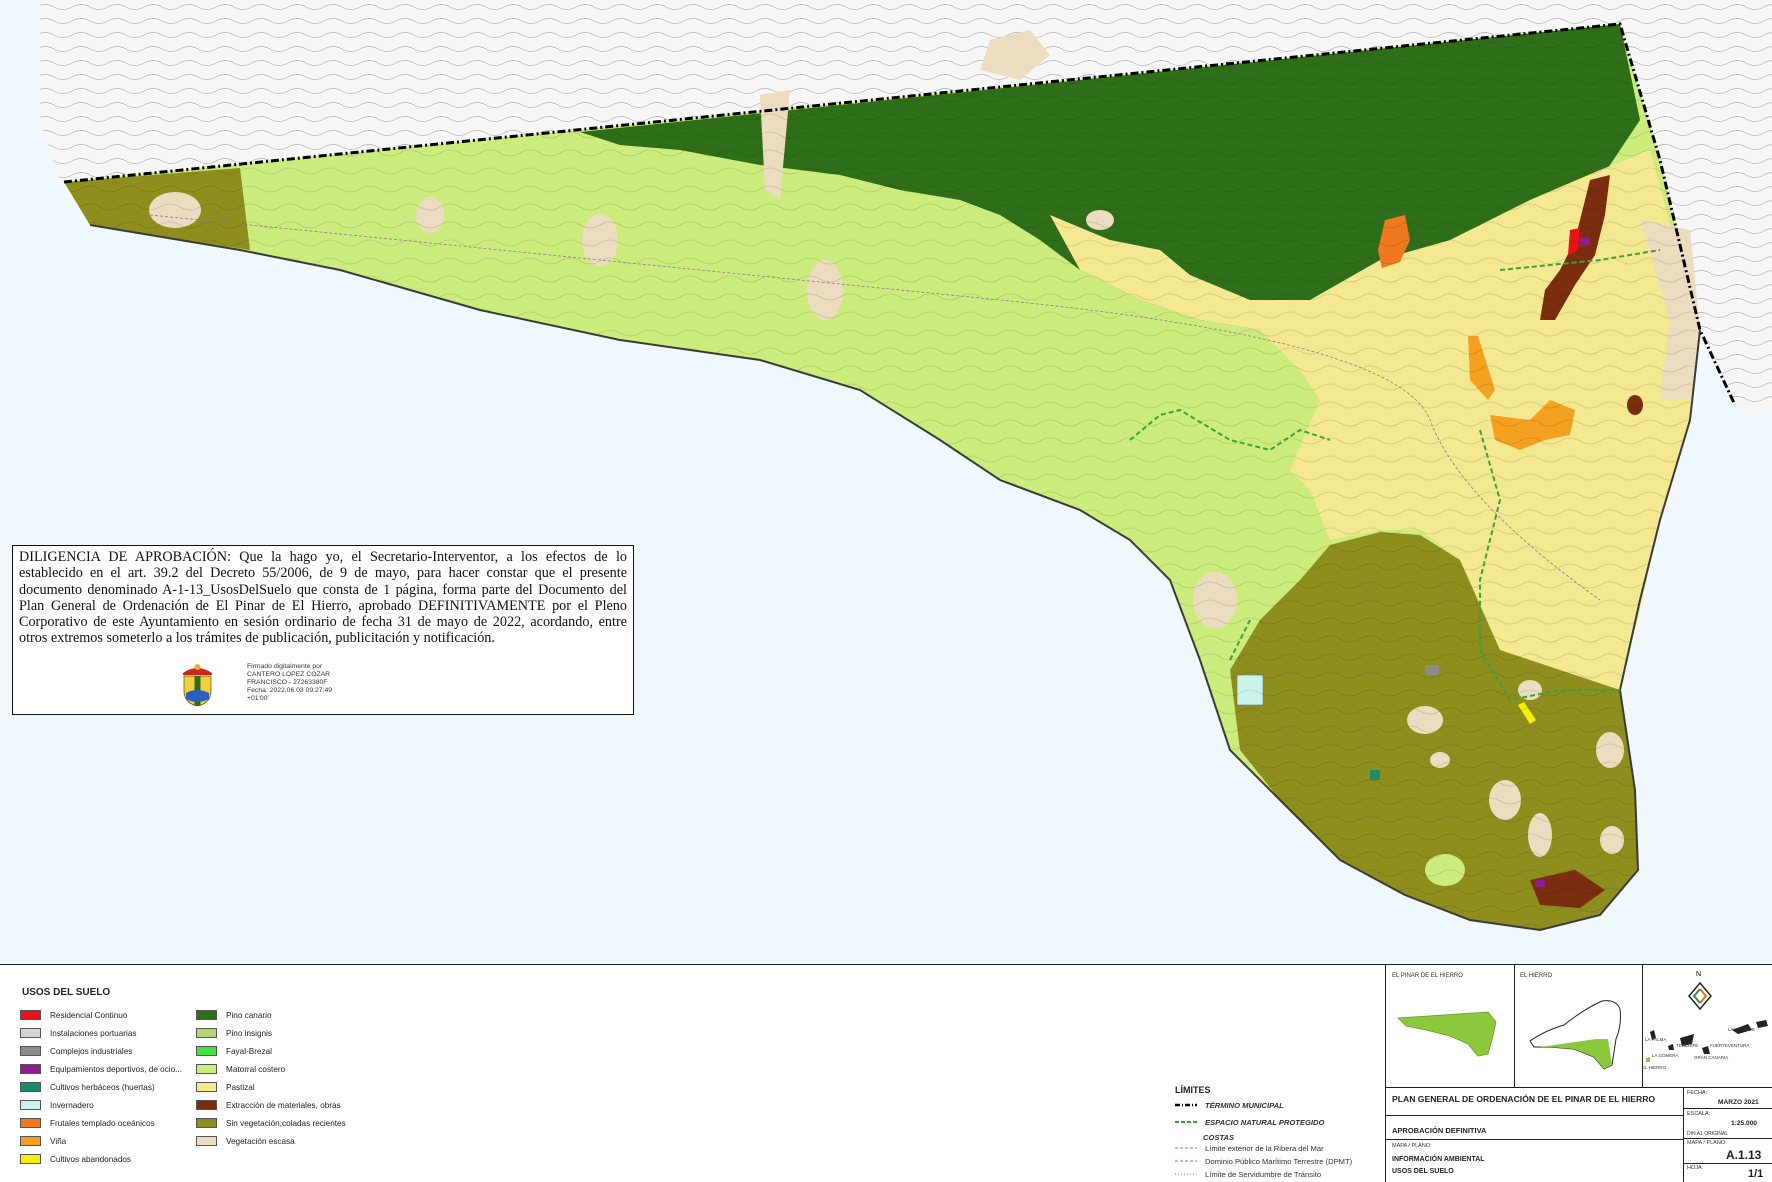 The image size is (1772, 1182). What do you see at coordinates (283, 1105) in the screenshot?
I see `legend-label: Extracción de materiales, obras` at bounding box center [283, 1105].